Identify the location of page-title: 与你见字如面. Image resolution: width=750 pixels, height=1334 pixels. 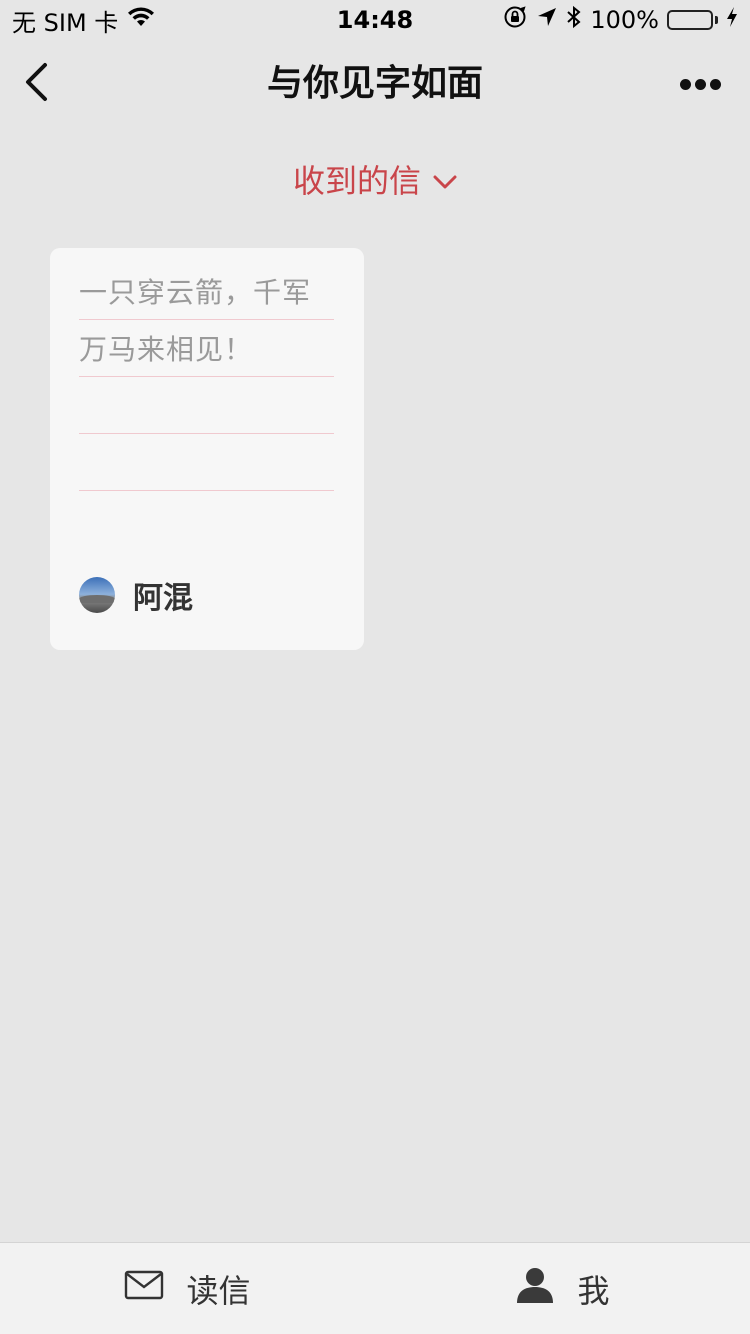
(374, 83).